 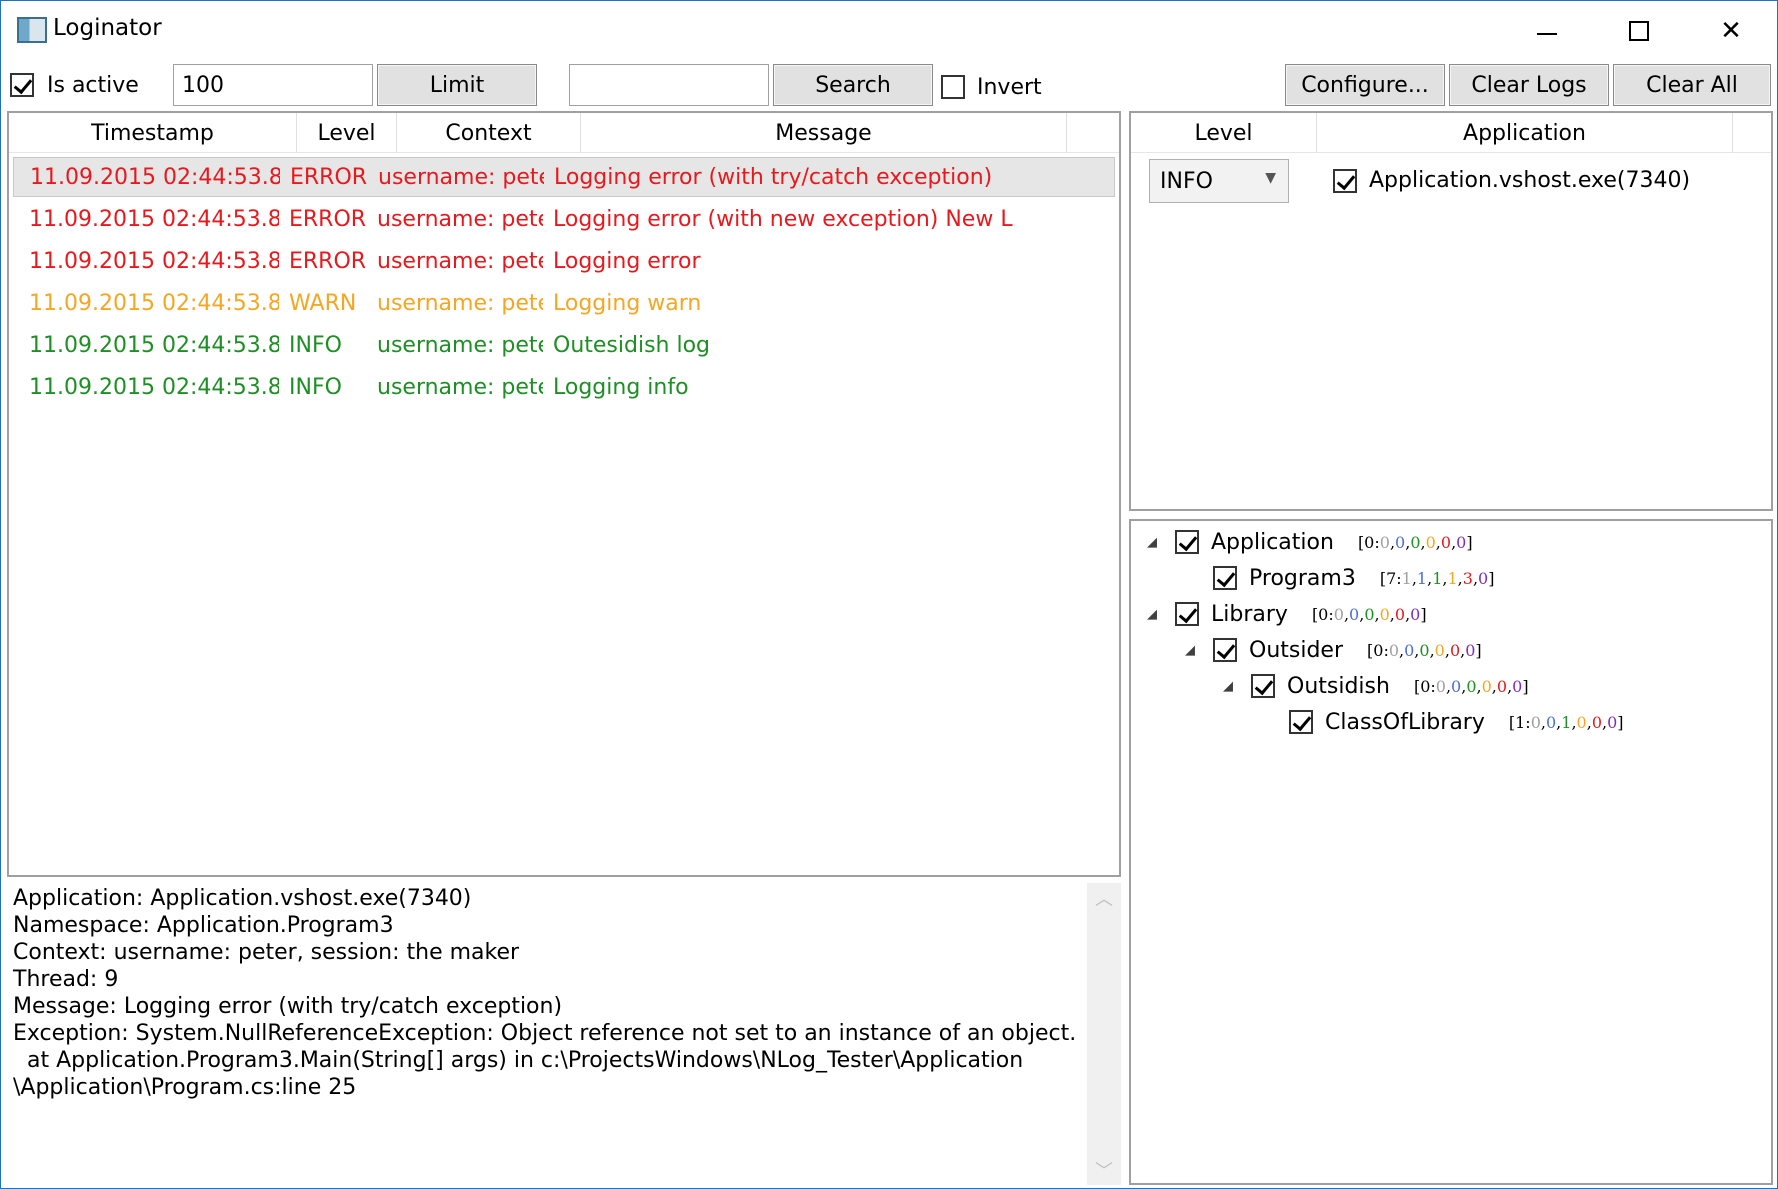 I want to click on tree-node-label: Application, so click(x=1272, y=542).